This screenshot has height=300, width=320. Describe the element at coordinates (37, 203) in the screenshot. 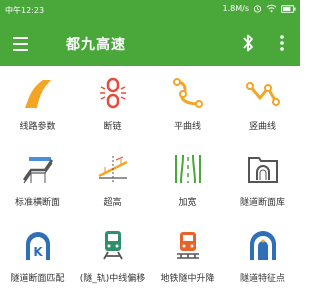

I see `menu-item-label: 标准横断面` at that location.